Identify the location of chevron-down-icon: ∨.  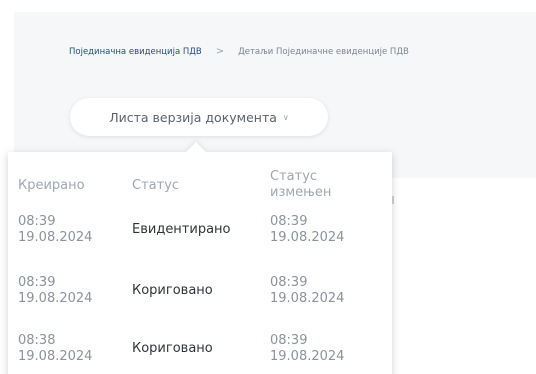
(285, 117).